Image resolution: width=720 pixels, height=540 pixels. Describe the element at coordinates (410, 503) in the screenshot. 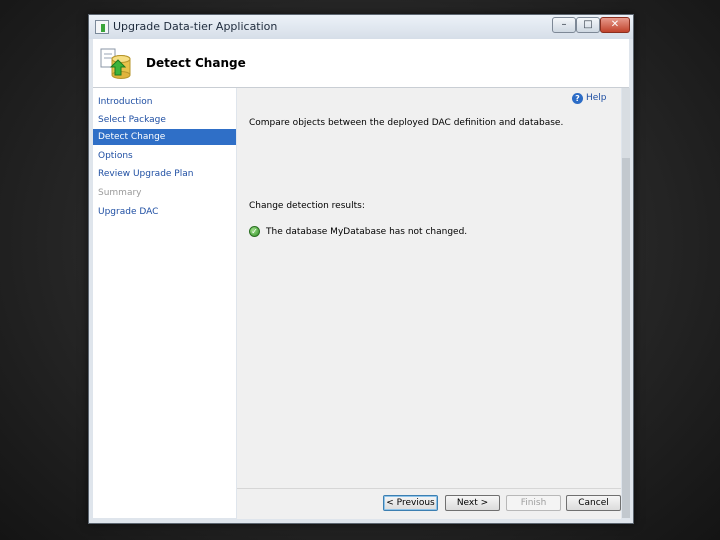

I see `previous-button: < Previous` at that location.